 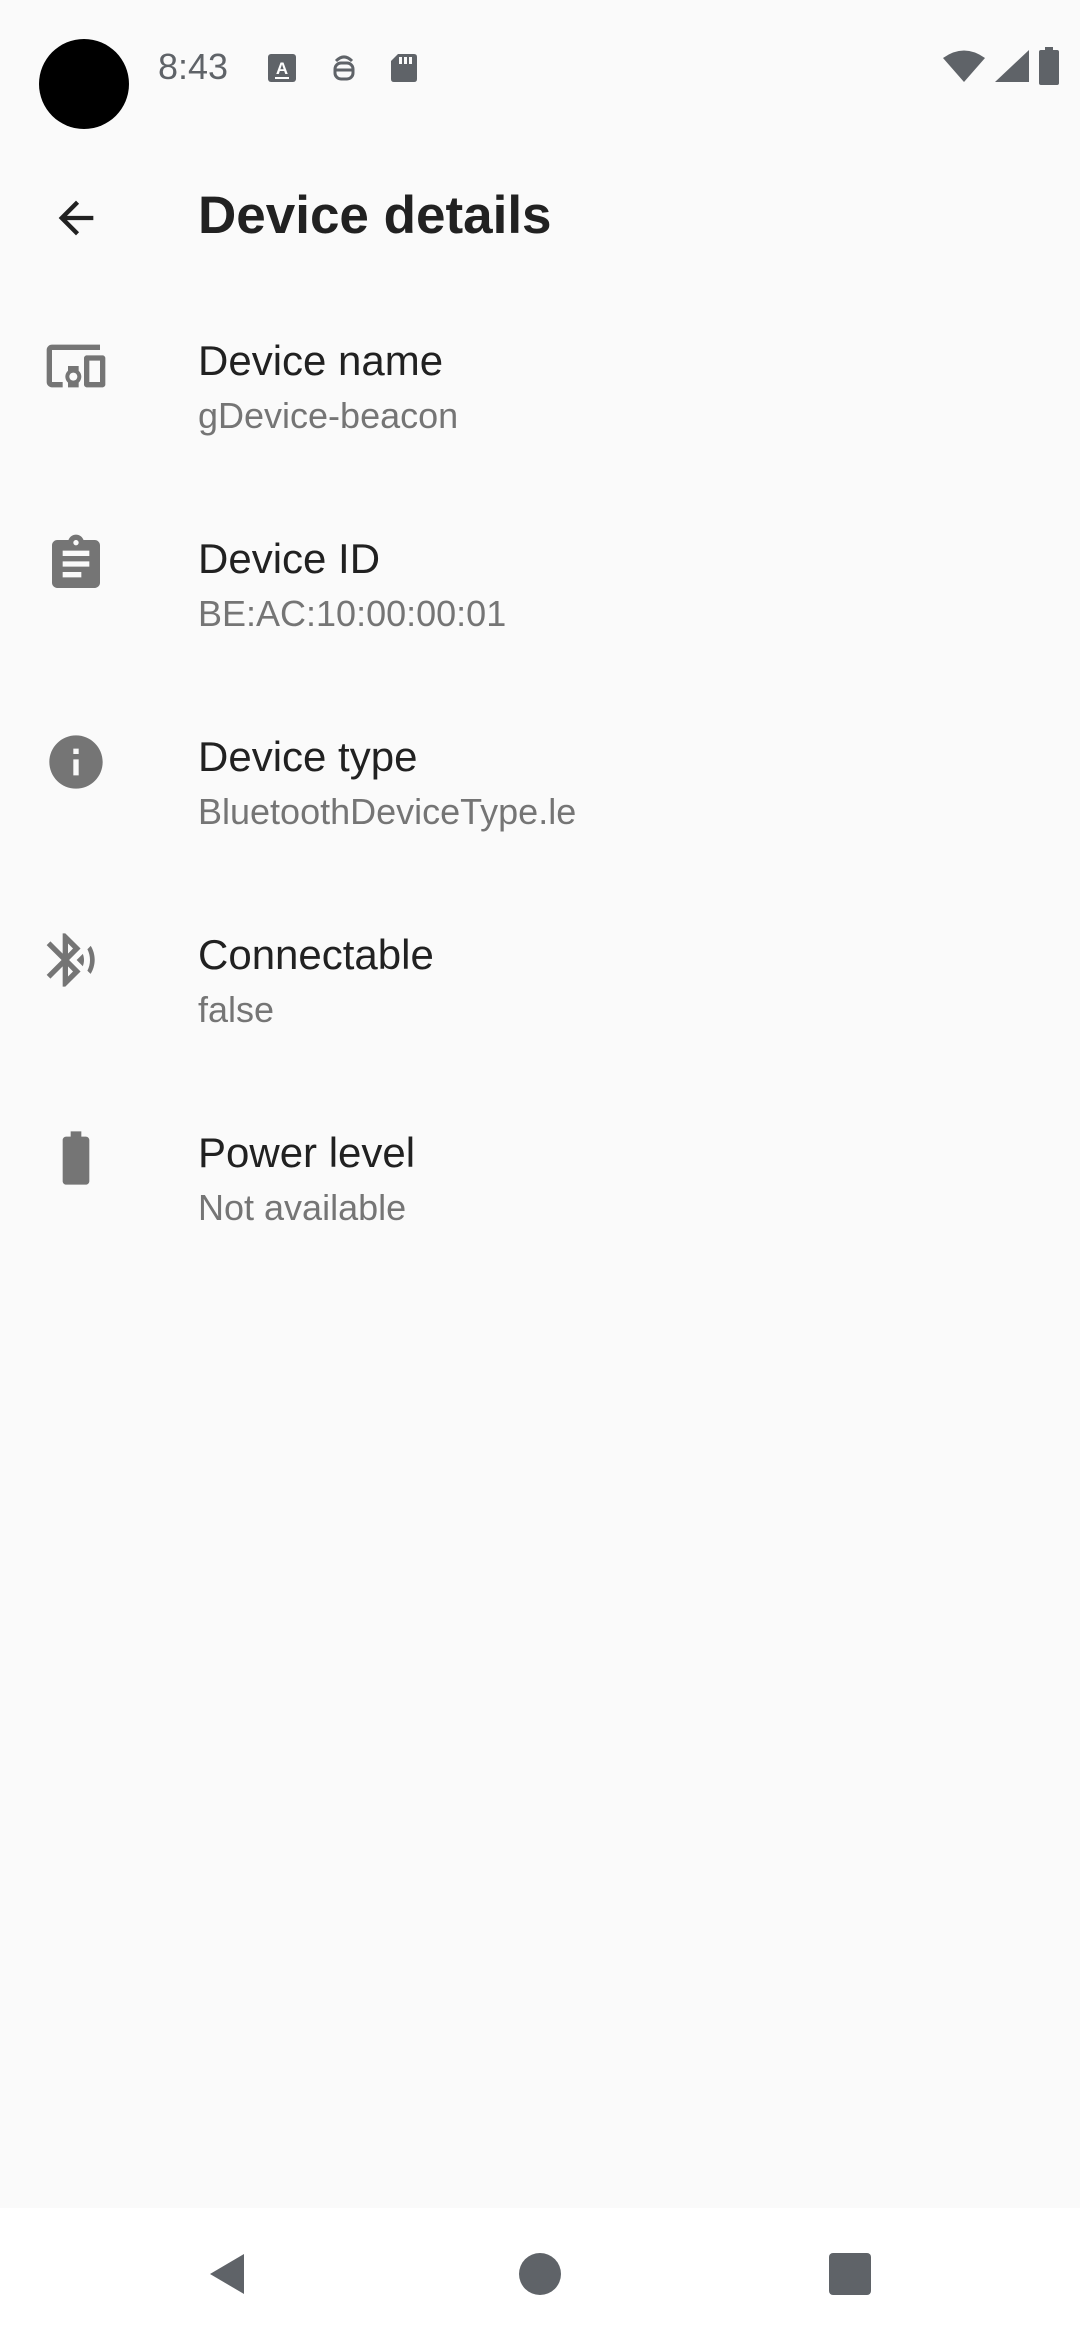 What do you see at coordinates (289, 558) in the screenshot?
I see `item-title: Device ID` at bounding box center [289, 558].